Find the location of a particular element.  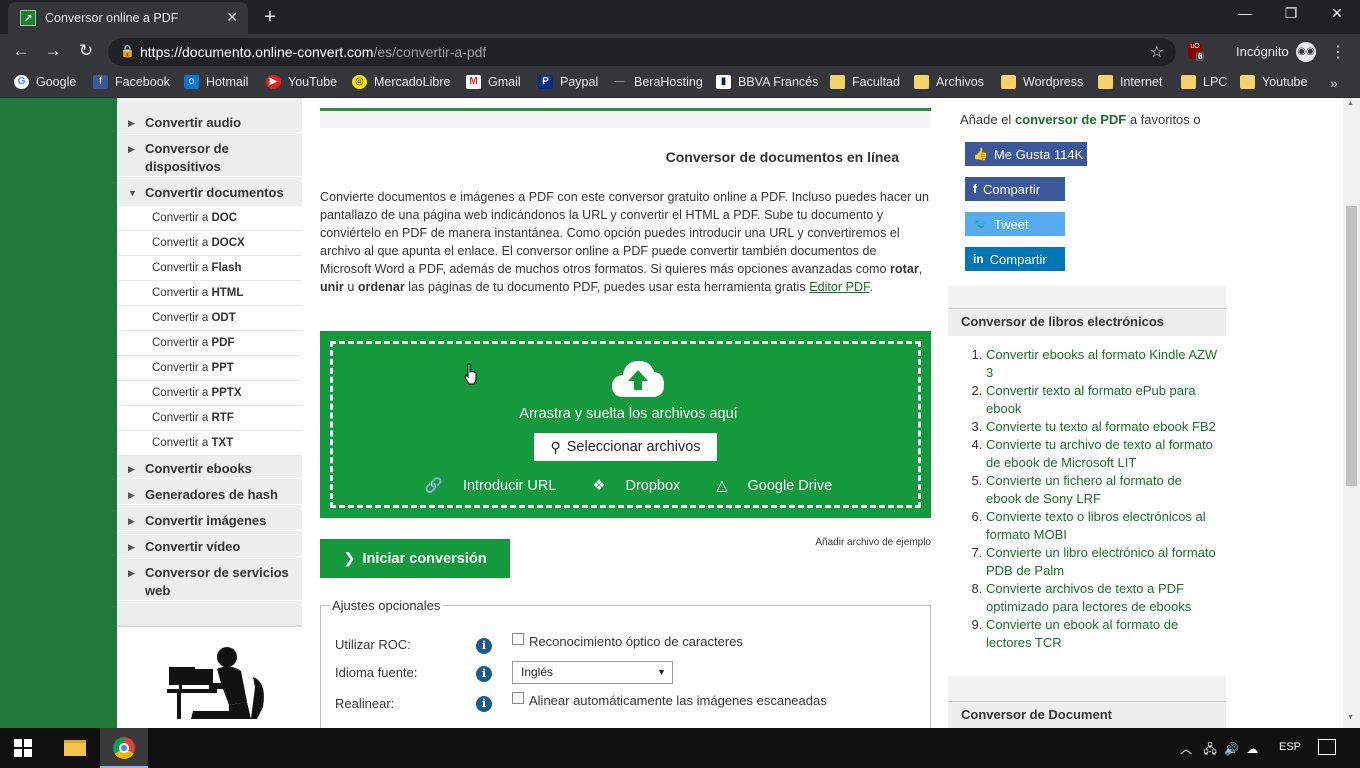

close-window-button: ✕ is located at coordinates (1337, 13).